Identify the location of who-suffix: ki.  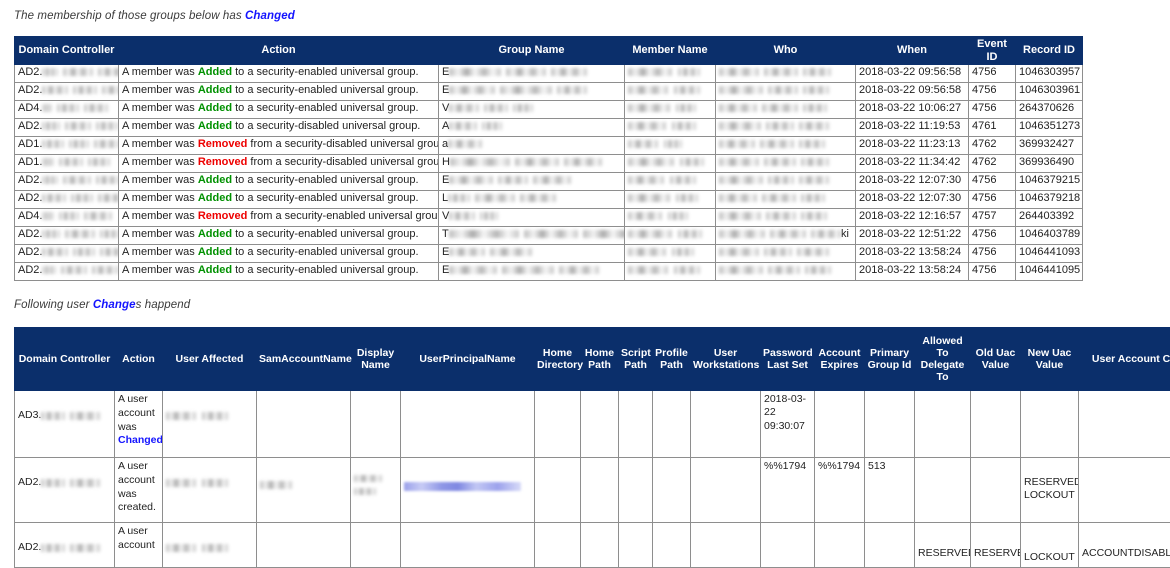
(845, 234).